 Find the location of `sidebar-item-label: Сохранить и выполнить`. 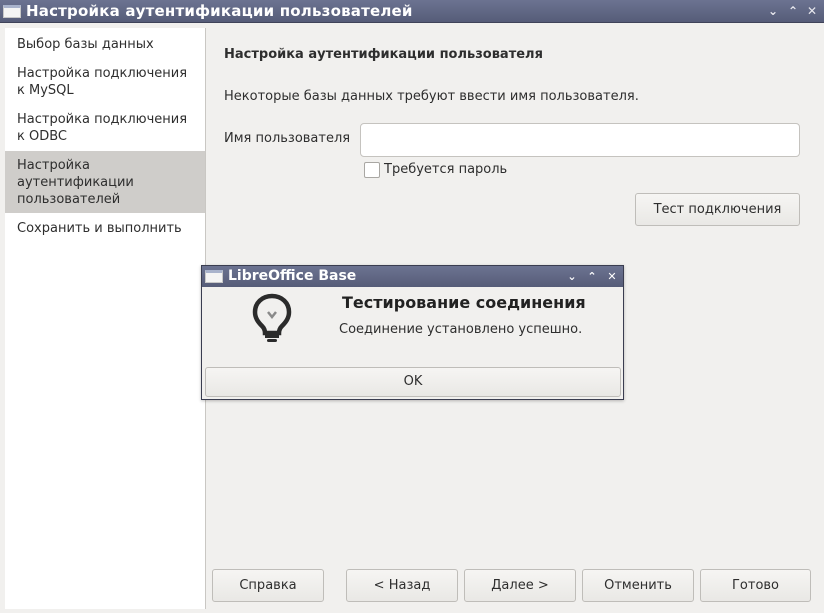

sidebar-item-label: Сохранить и выполнить is located at coordinates (99, 228).